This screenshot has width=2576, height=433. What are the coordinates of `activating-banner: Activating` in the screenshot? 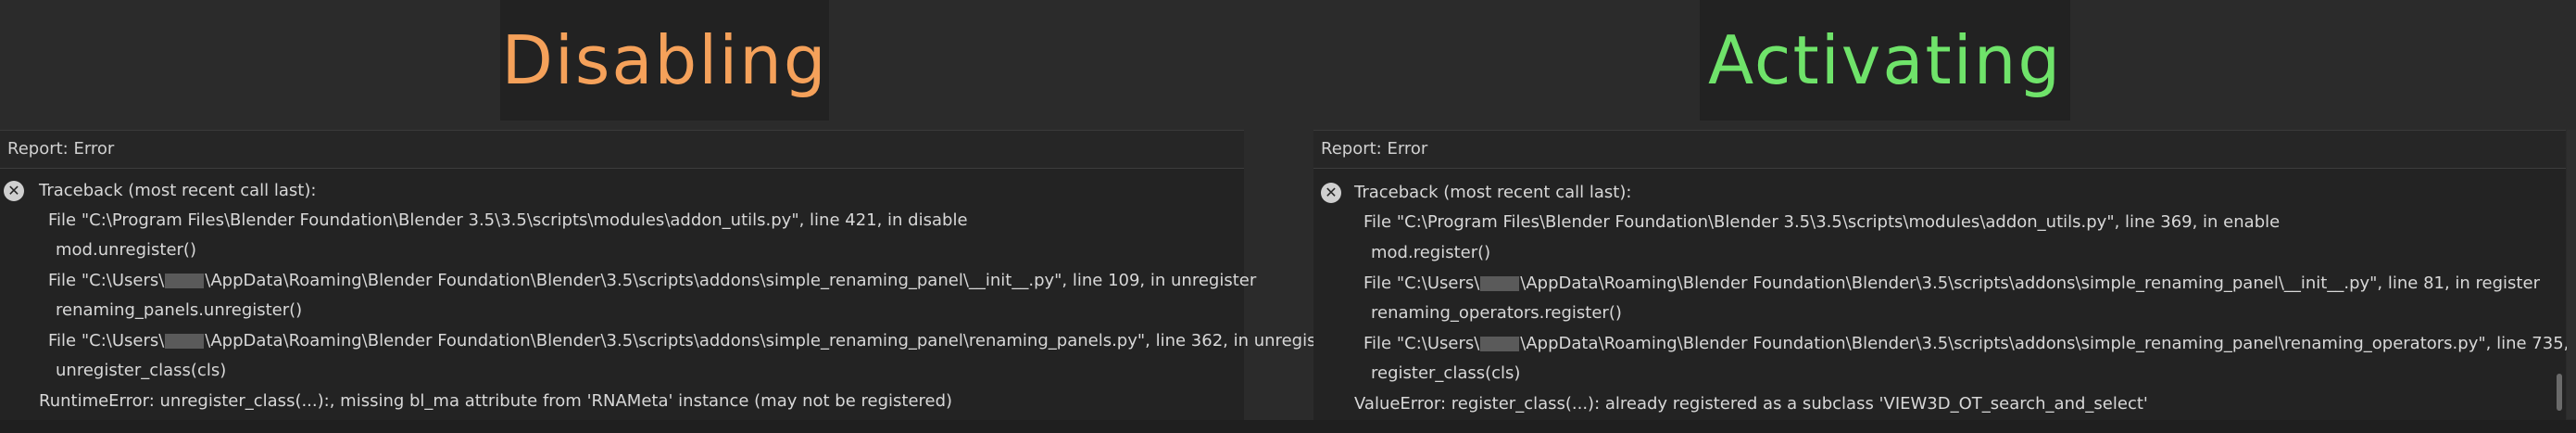 It's located at (1885, 60).